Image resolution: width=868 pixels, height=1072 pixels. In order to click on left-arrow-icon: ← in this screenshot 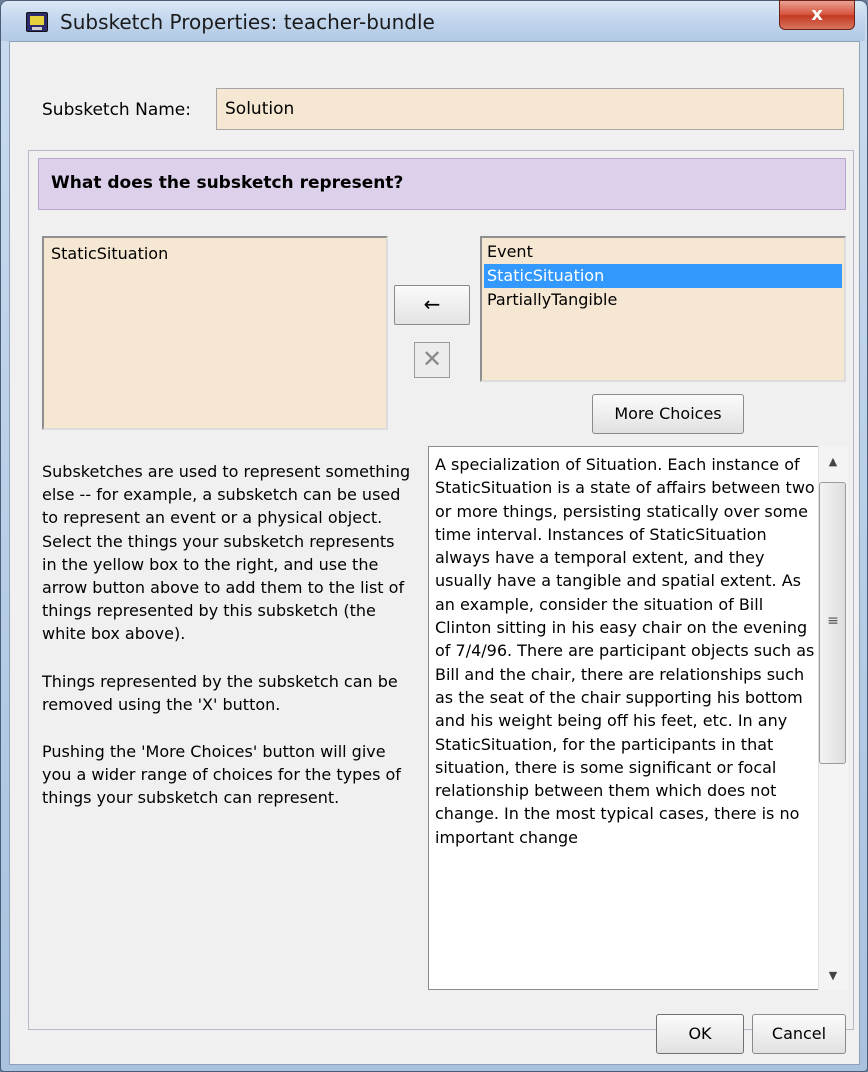, I will do `click(432, 304)`.